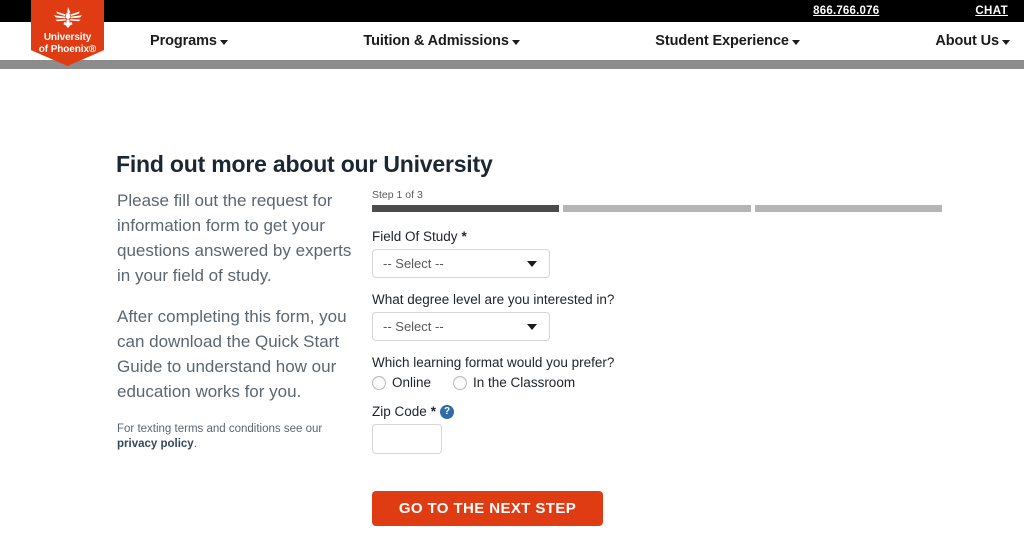 The width and height of the screenshot is (1024, 533). What do you see at coordinates (195, 444) in the screenshot?
I see `texting-terms-period: .` at bounding box center [195, 444].